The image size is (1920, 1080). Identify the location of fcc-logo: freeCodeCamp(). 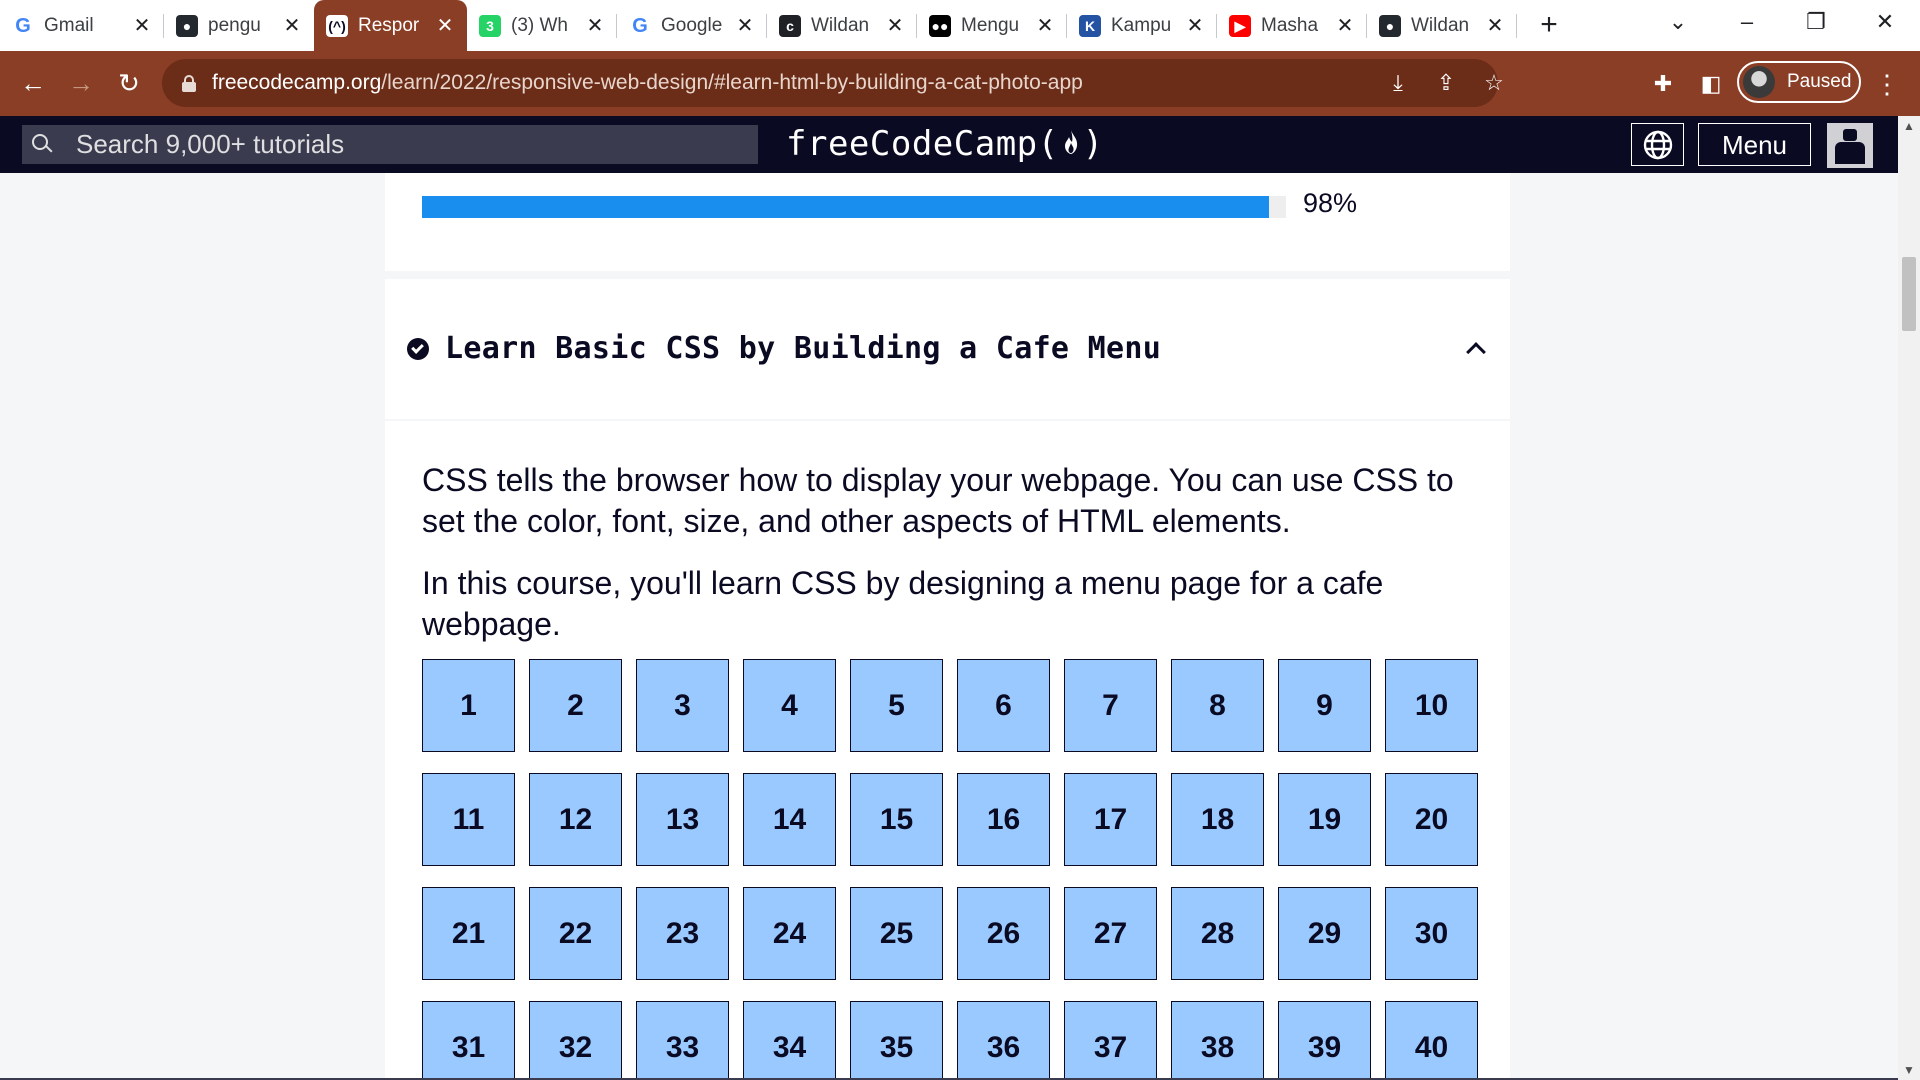
(945, 144).